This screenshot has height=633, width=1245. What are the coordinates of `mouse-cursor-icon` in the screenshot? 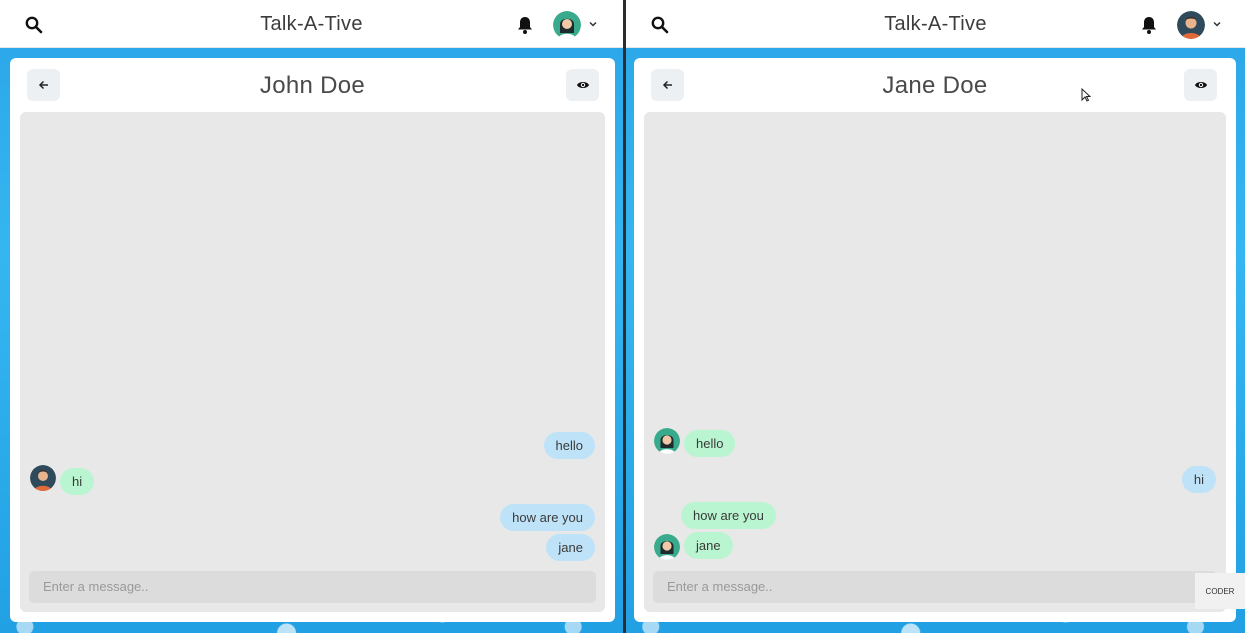 It's located at (1086, 95).